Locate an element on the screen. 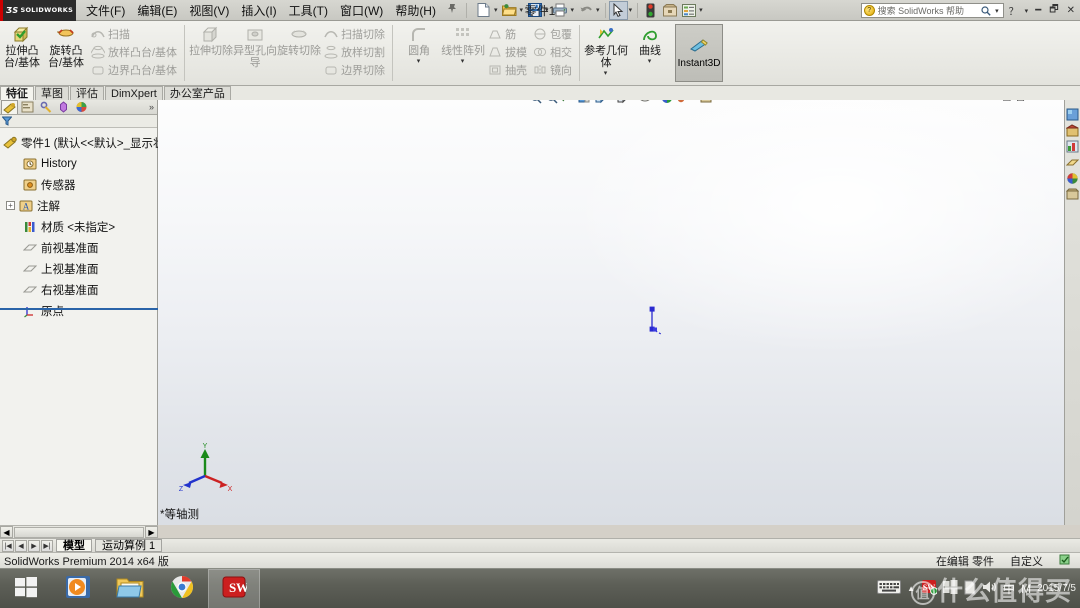 This screenshot has width=1080, height=608. boundary-cut-button: 边界切除 is located at coordinates (354, 70).